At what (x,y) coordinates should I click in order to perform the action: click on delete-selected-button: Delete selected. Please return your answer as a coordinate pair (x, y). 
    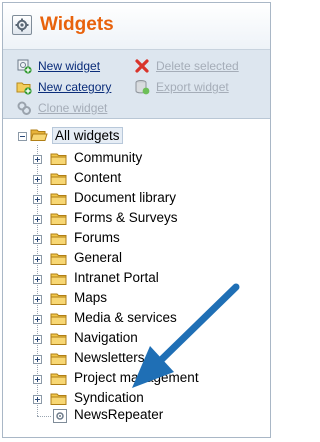
    Looking at the image, I should click on (186, 66).